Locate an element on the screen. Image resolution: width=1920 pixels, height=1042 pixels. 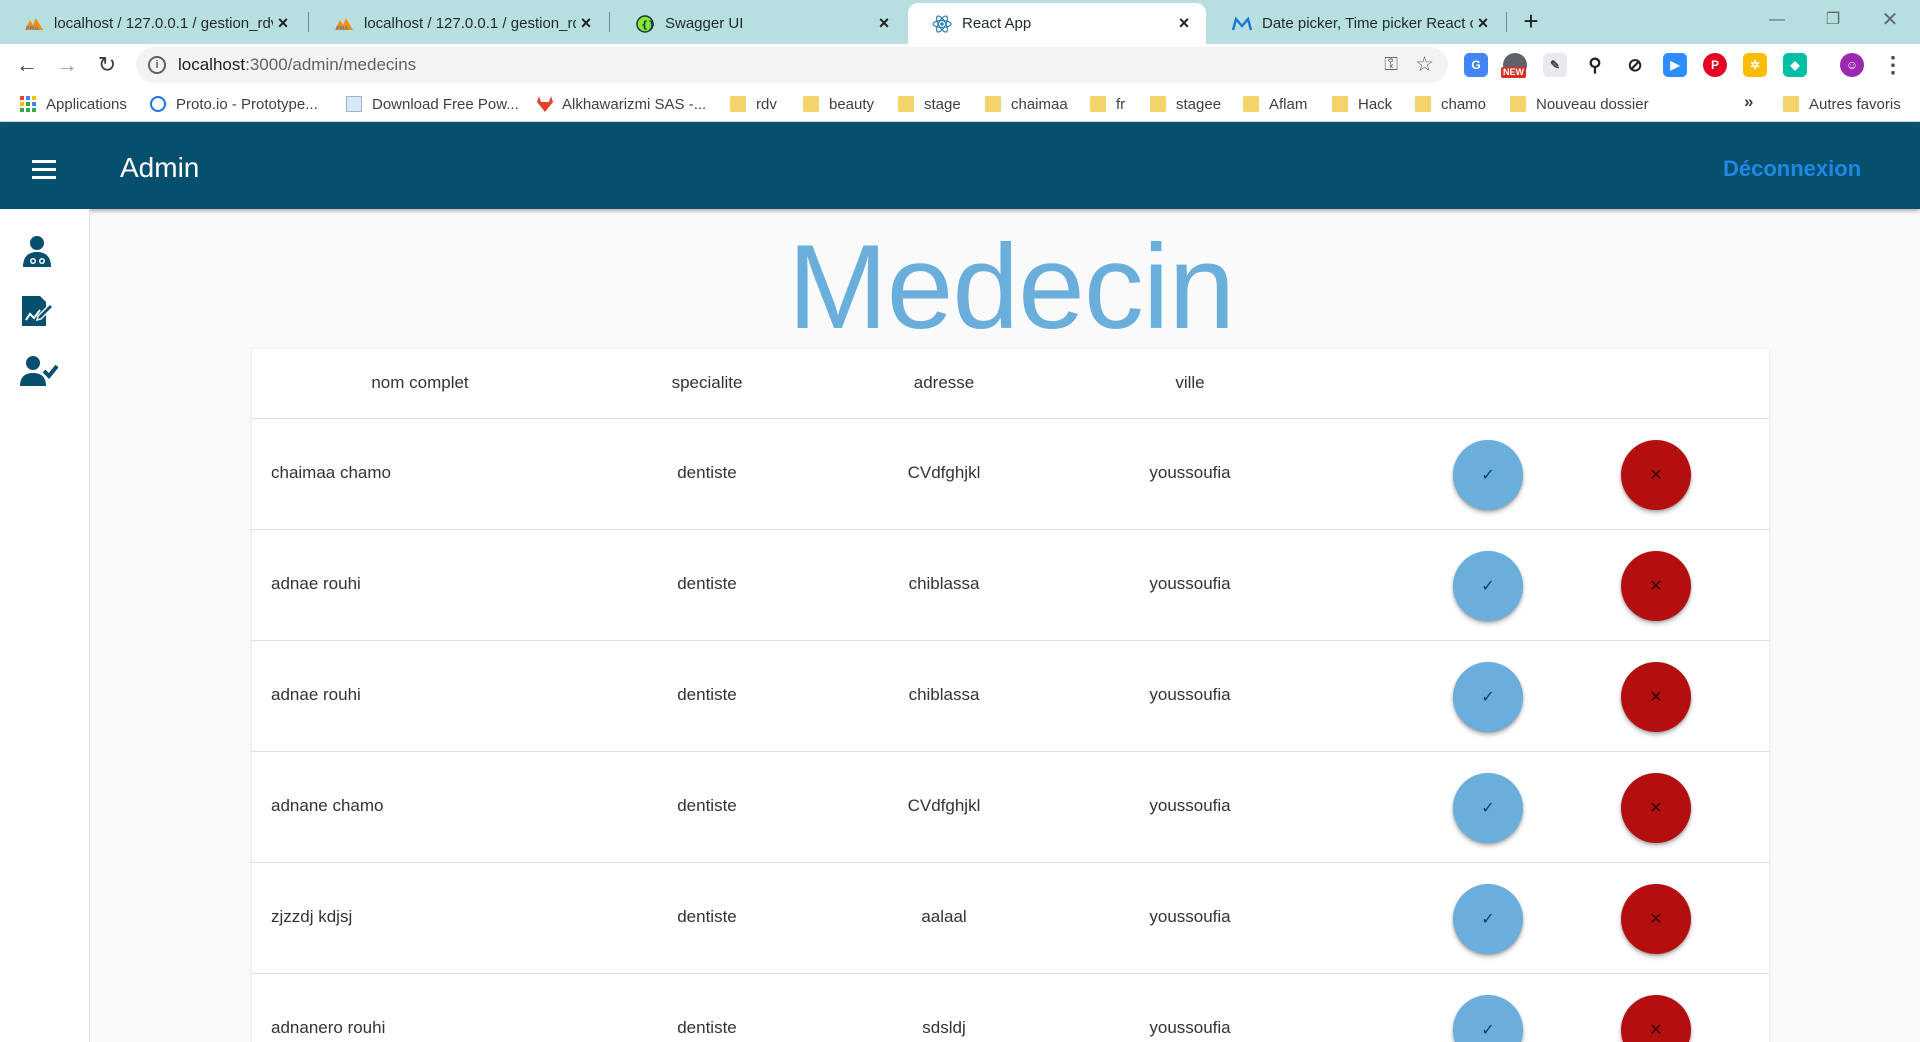
back-arrow-icon: ← is located at coordinates (27, 65).